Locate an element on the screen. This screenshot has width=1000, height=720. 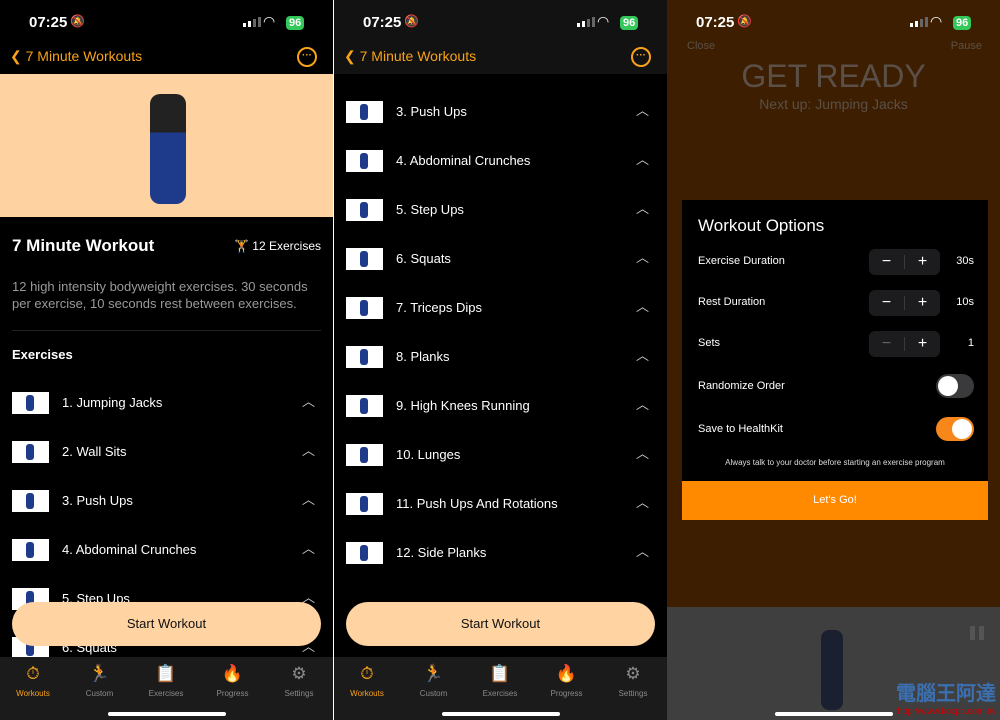
exercise-duration-option: Exercise Duration − + 30s is located at coordinates (836, 262).